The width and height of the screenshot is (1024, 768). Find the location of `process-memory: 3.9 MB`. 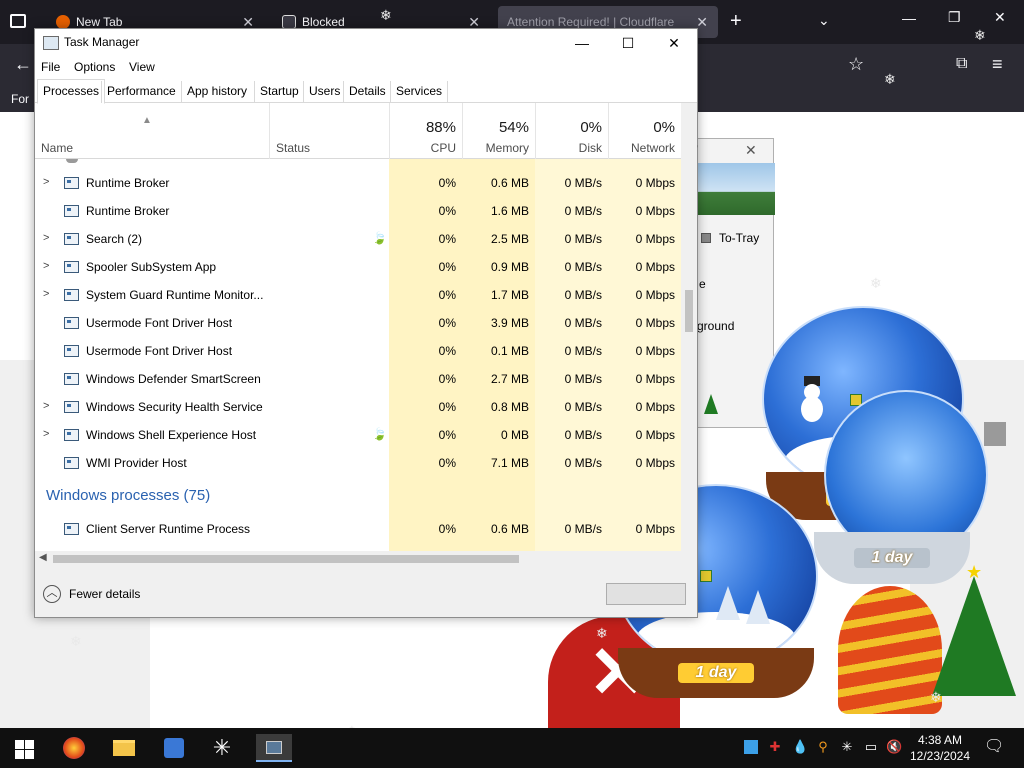

process-memory: 3.9 MB is located at coordinates (509, 323).